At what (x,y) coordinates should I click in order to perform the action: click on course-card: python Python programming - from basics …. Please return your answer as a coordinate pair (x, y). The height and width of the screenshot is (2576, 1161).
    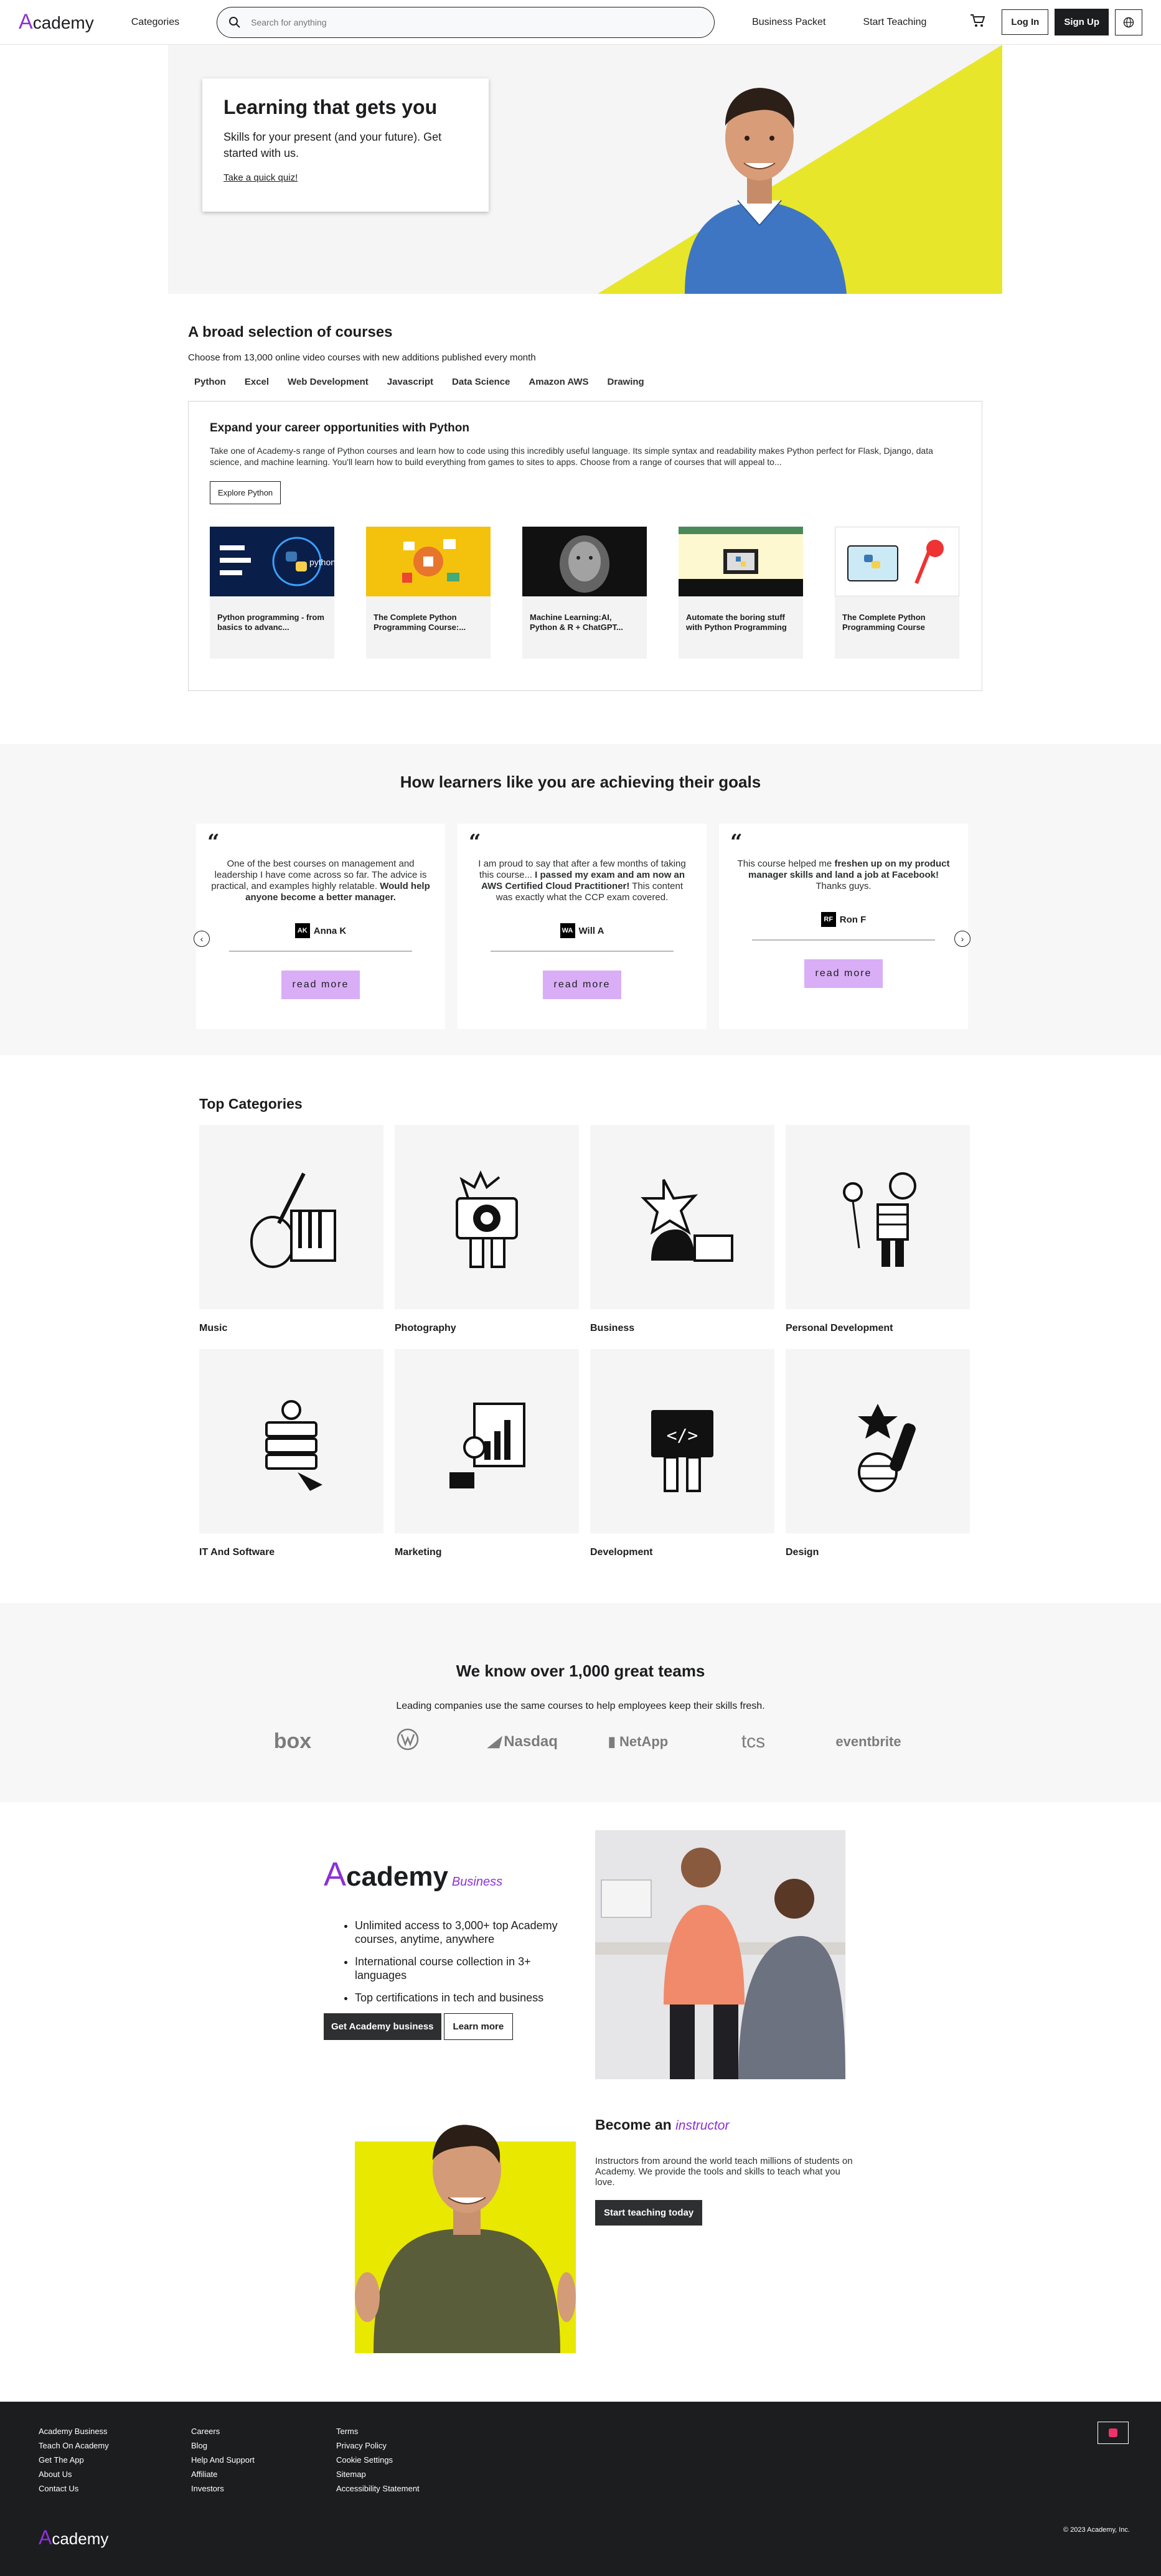
    Looking at the image, I should click on (272, 593).